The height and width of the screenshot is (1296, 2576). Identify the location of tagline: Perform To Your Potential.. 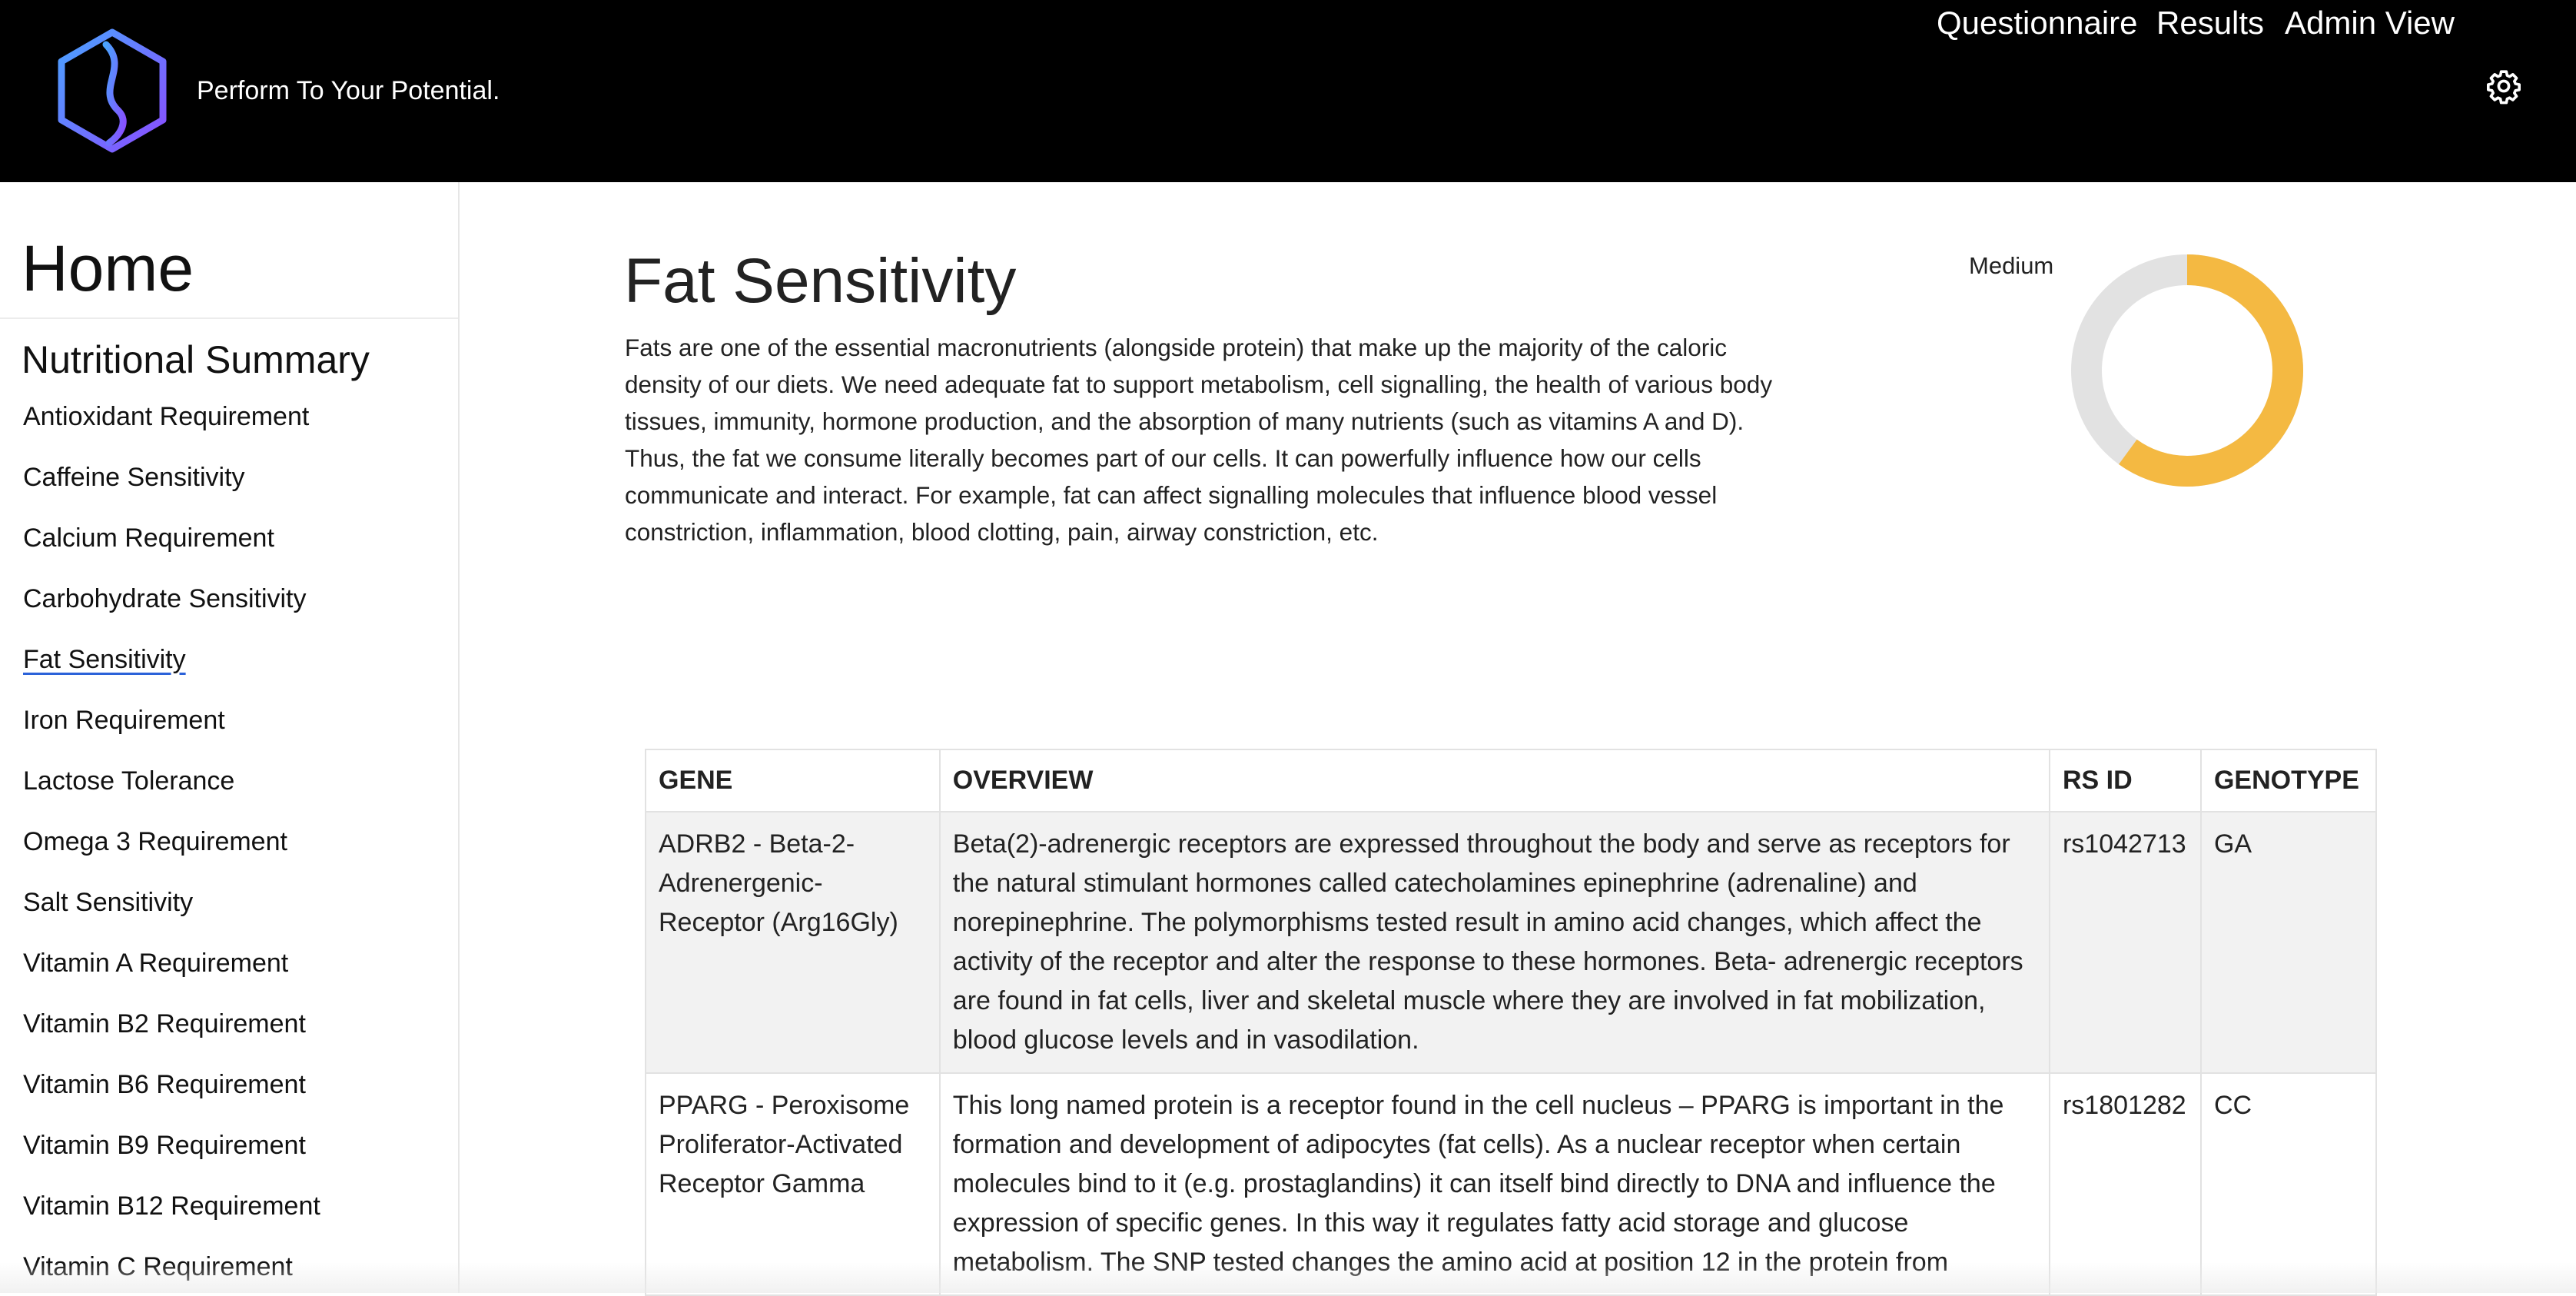
(348, 90).